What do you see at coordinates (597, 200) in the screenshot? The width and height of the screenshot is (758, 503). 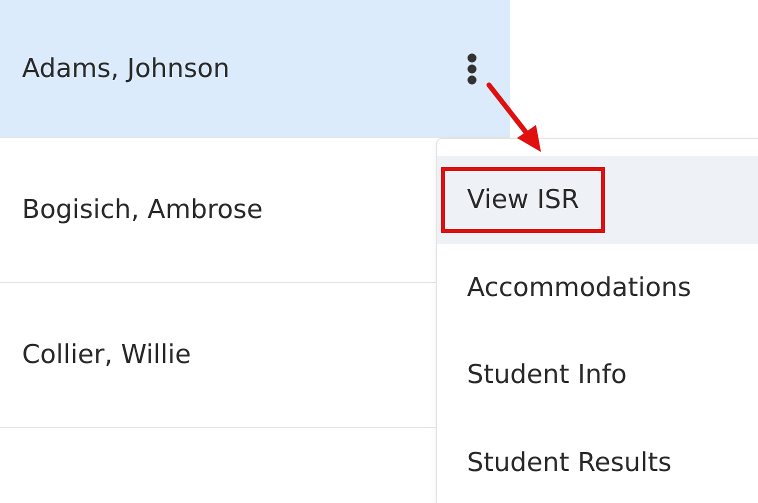 I see `menu-item: View ISR` at bounding box center [597, 200].